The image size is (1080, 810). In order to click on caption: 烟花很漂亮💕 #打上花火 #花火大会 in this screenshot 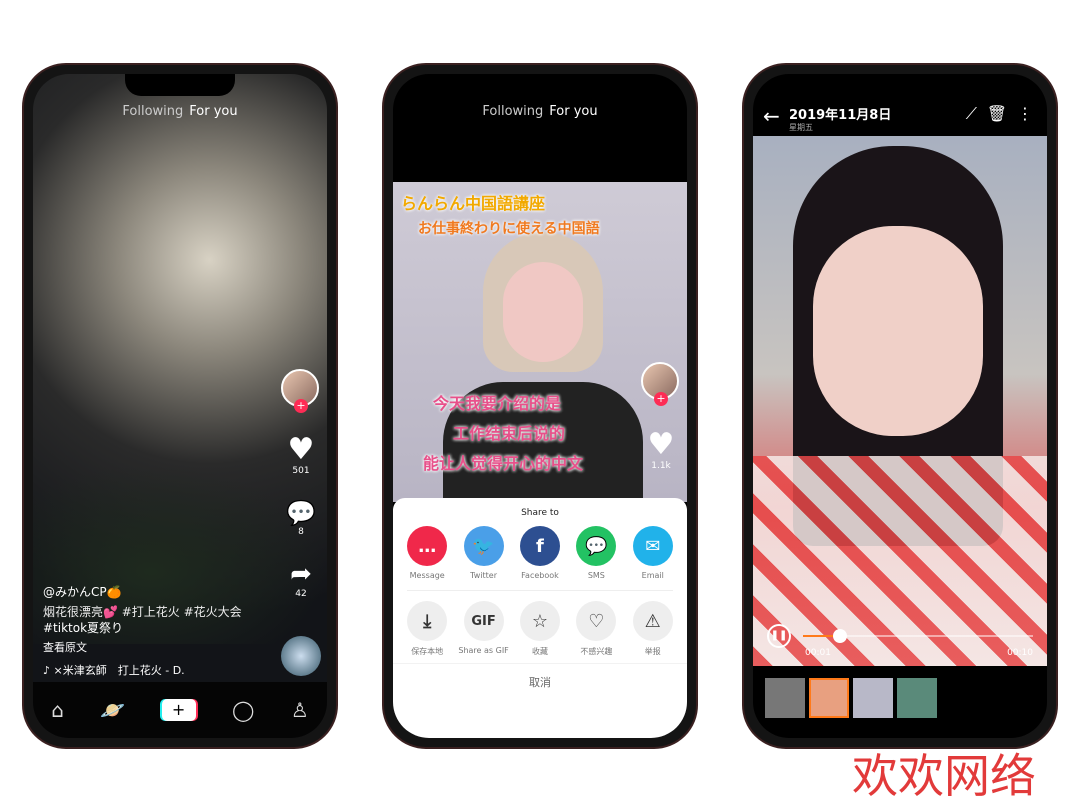, I will do `click(142, 612)`.